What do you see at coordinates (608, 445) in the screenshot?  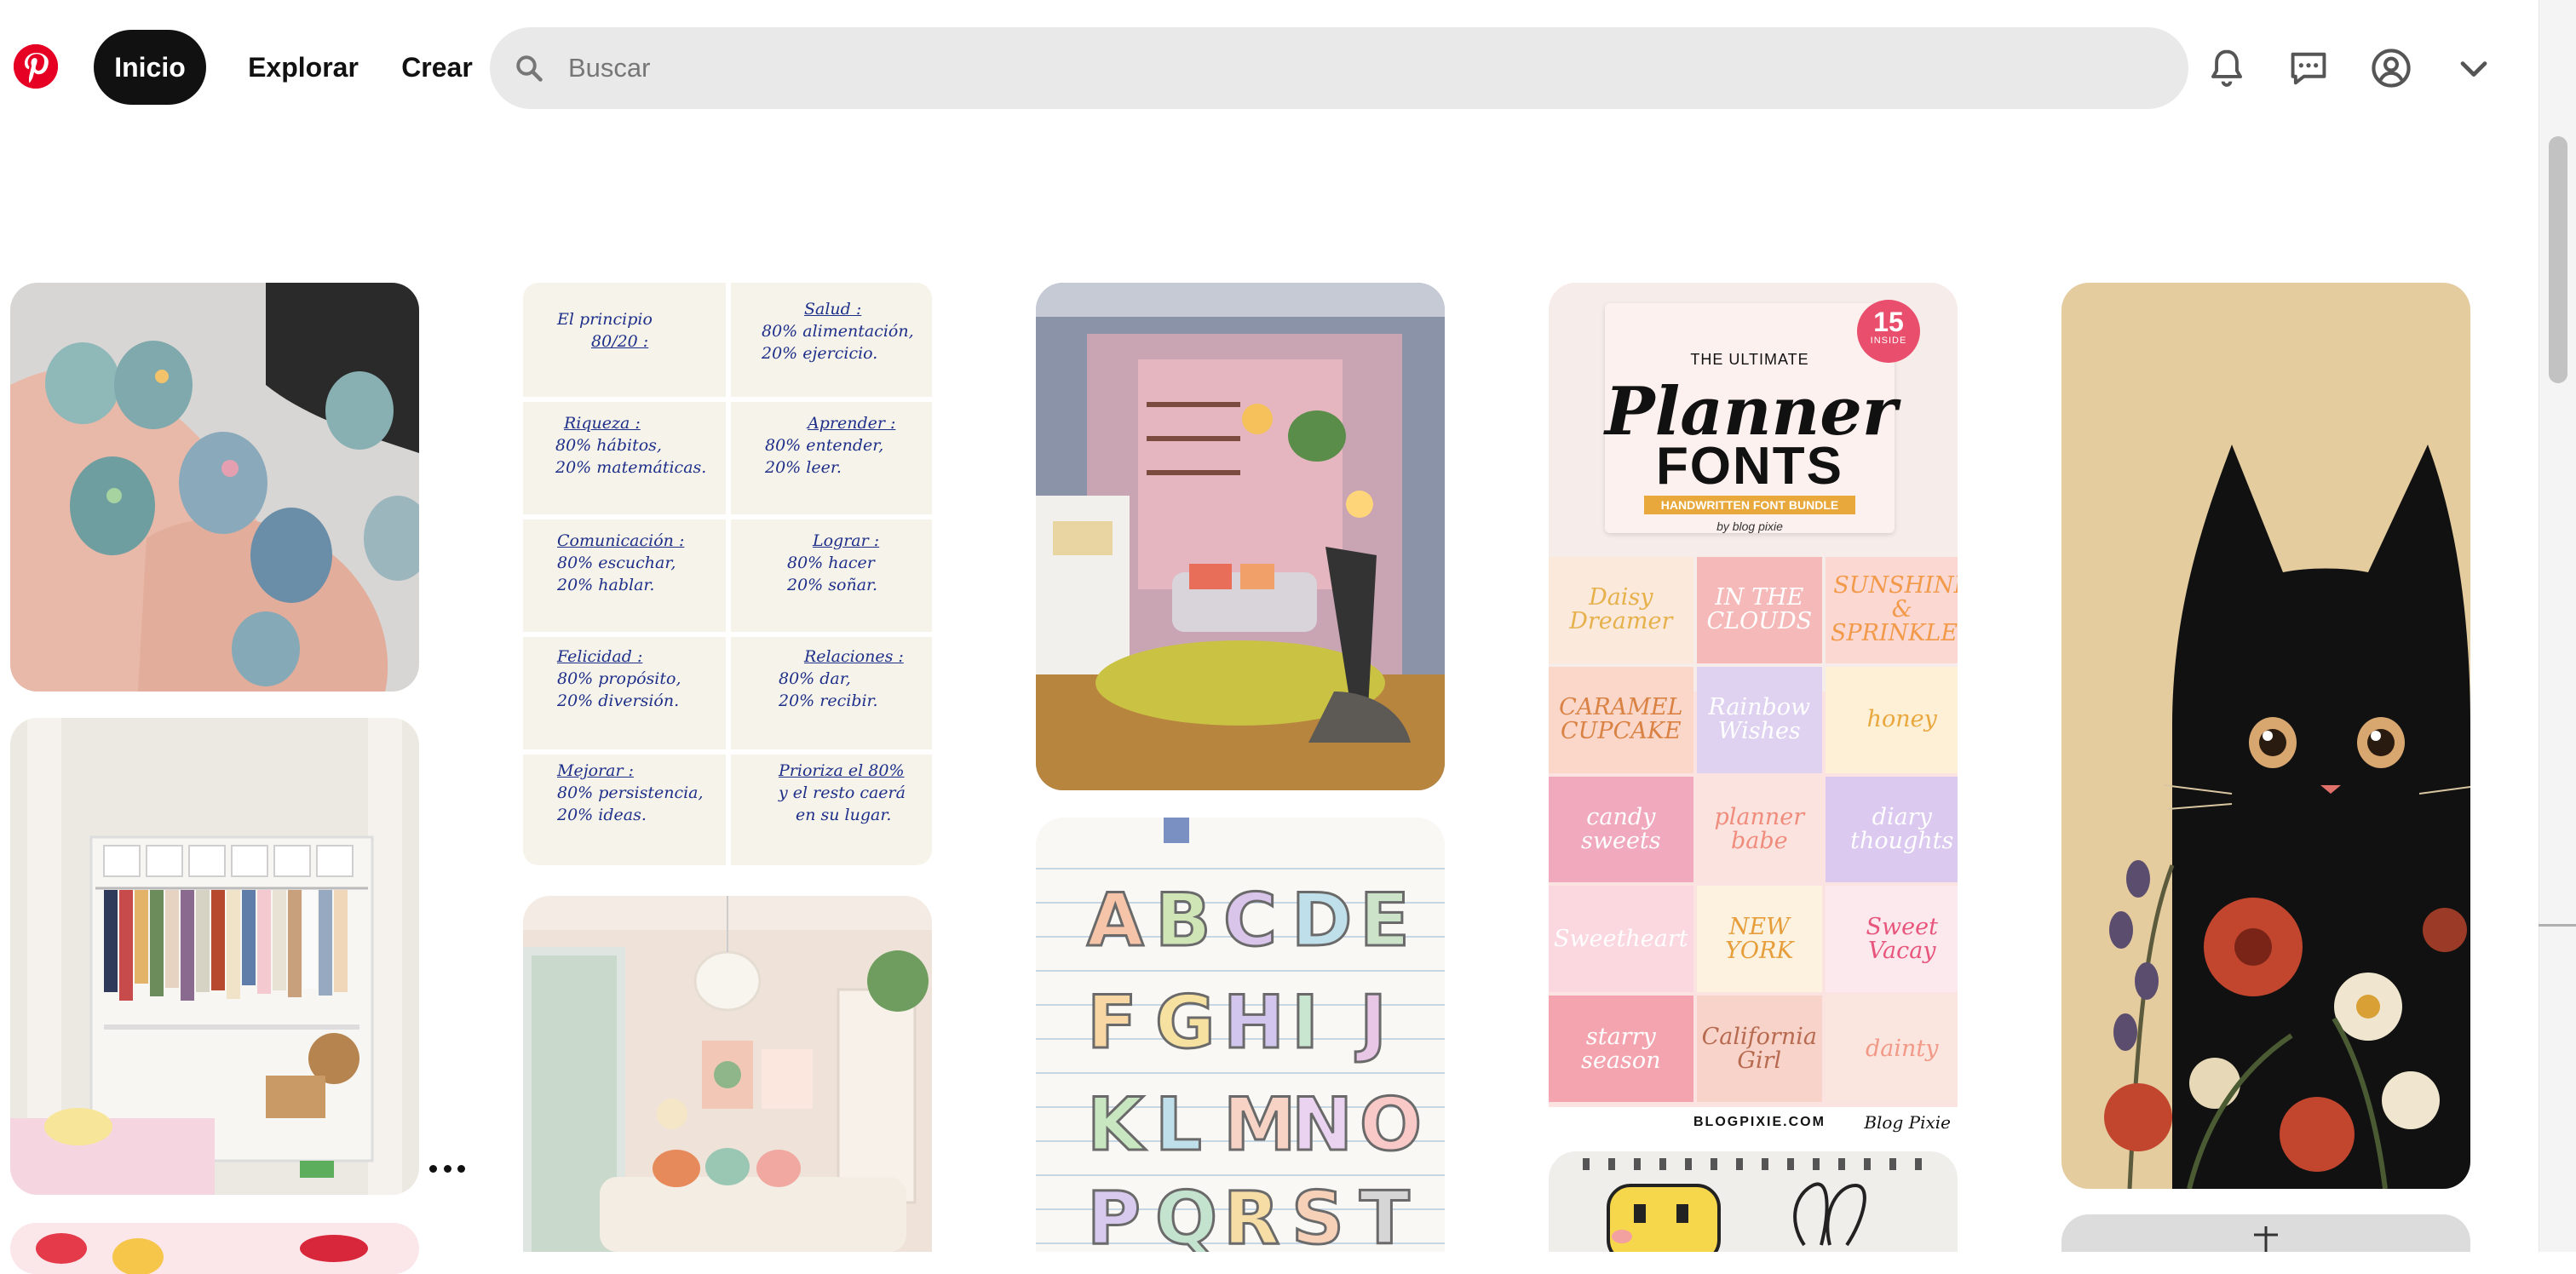 I see `rule-line: 80% hábitos,` at bounding box center [608, 445].